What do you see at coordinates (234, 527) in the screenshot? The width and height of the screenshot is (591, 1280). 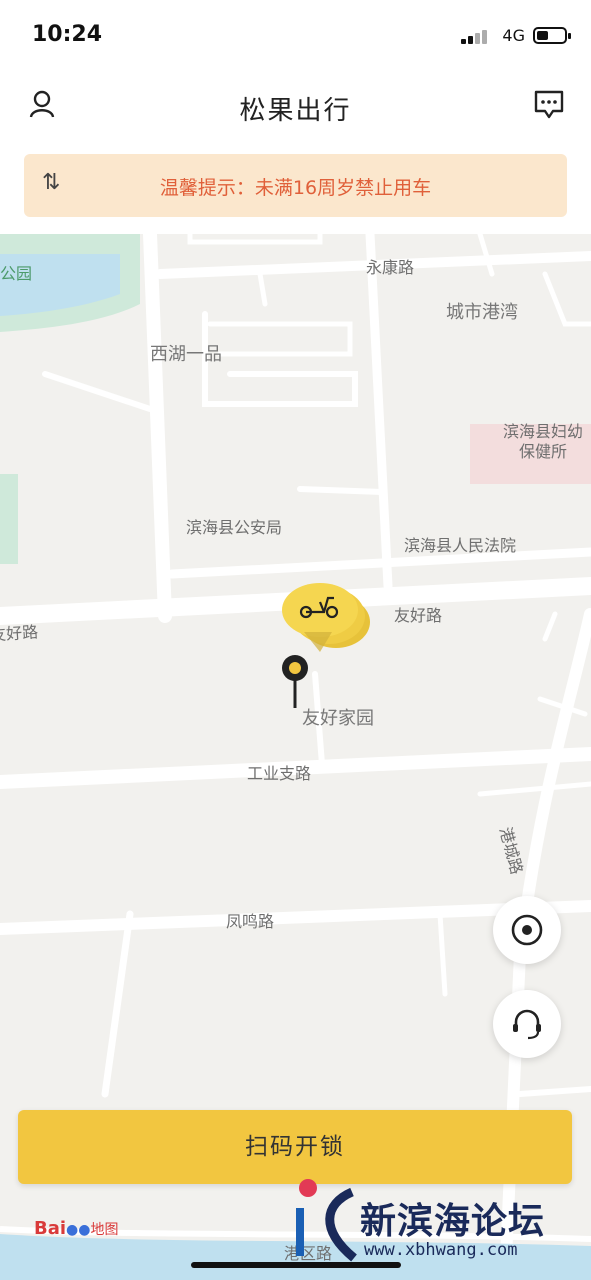 I see `map-label-gongan: 滨海县公安局` at bounding box center [234, 527].